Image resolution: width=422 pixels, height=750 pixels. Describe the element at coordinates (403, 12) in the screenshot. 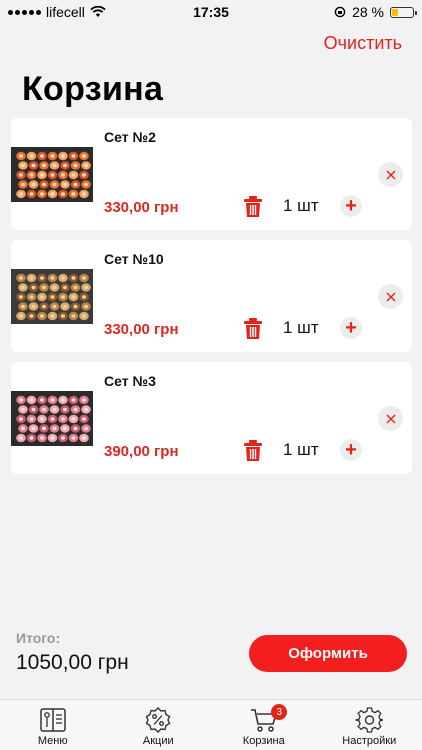

I see `battery-icon` at that location.